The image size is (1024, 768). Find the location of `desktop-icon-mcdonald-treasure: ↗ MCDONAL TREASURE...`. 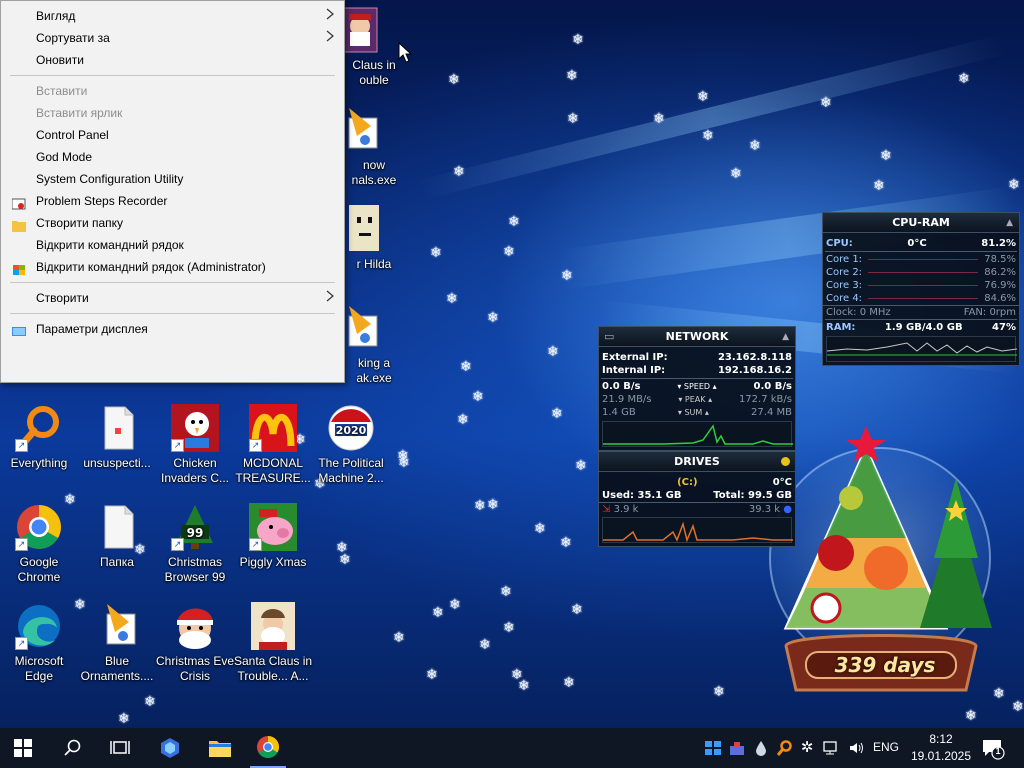

desktop-icon-mcdonald-treasure: ↗ MCDONAL TREASURE... is located at coordinates (273, 445).